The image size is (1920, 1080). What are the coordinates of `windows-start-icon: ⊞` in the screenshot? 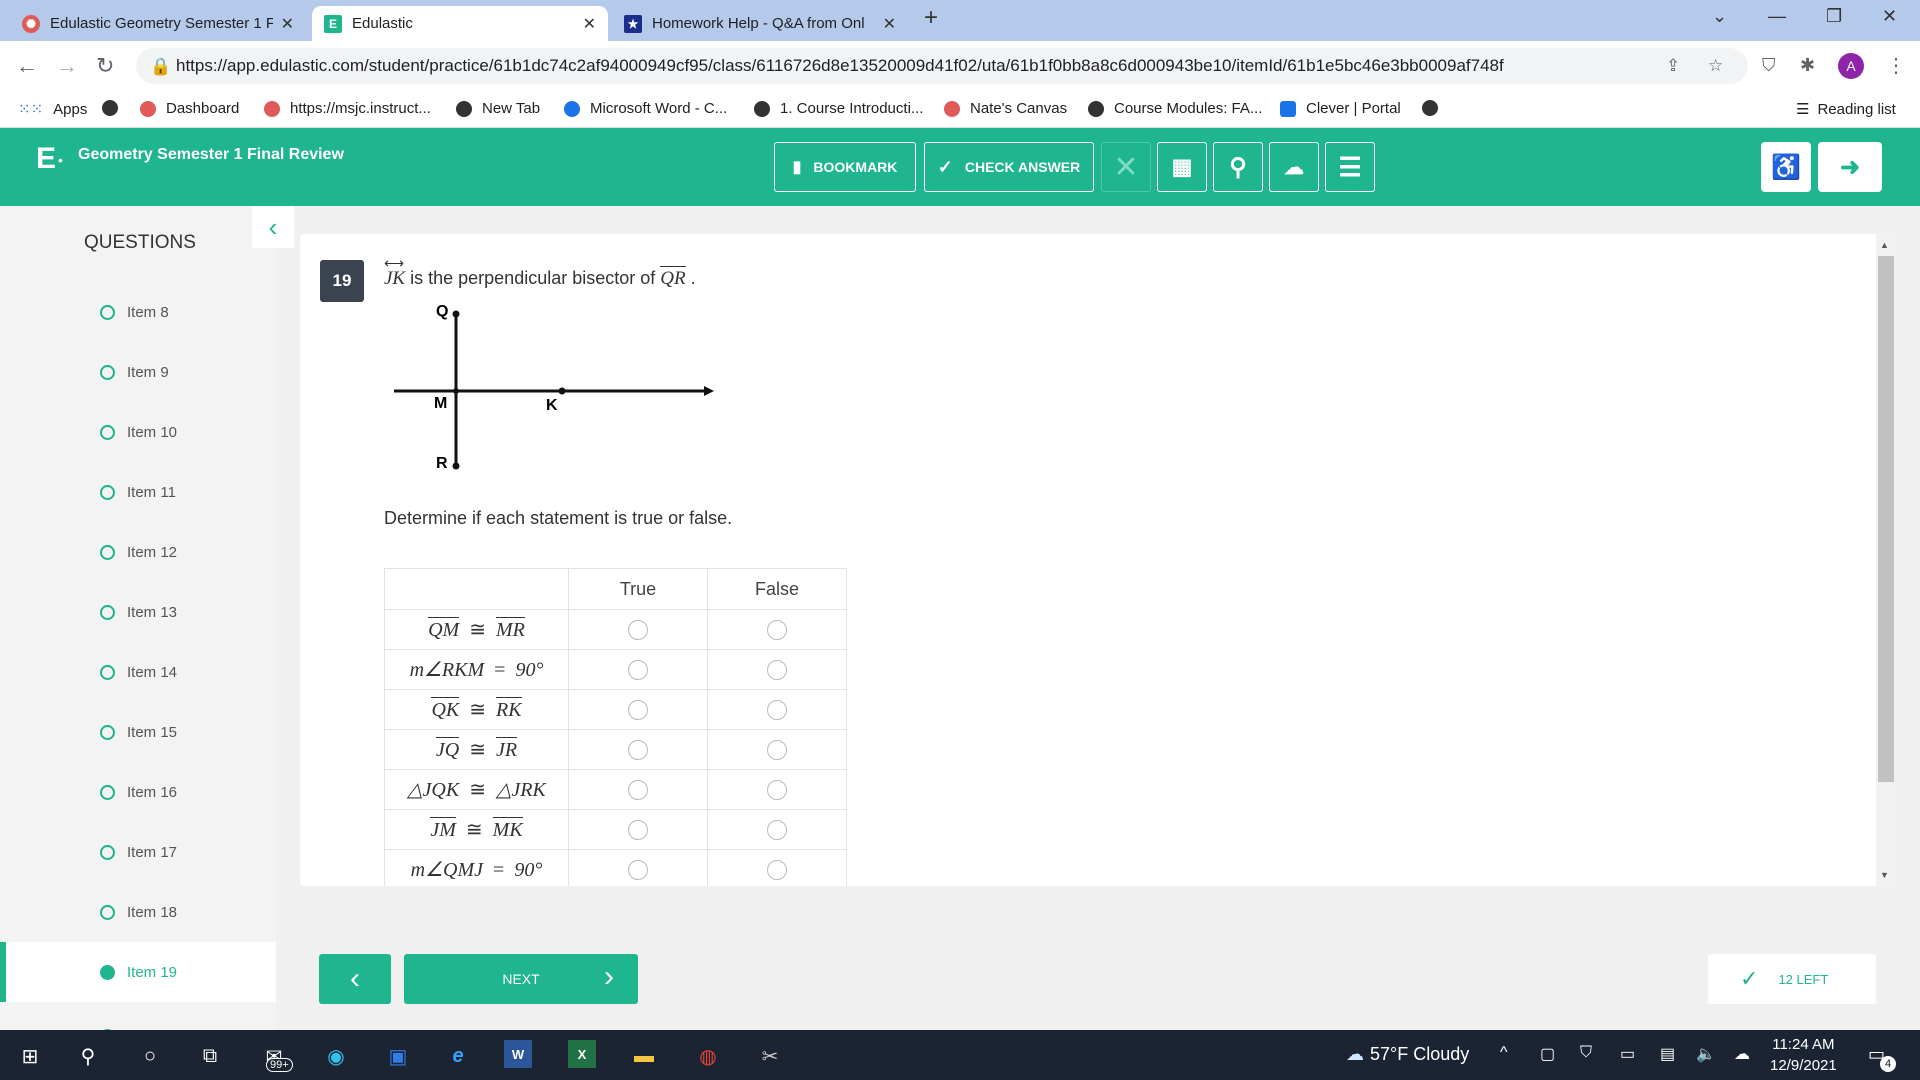 It's located at (30, 1056).